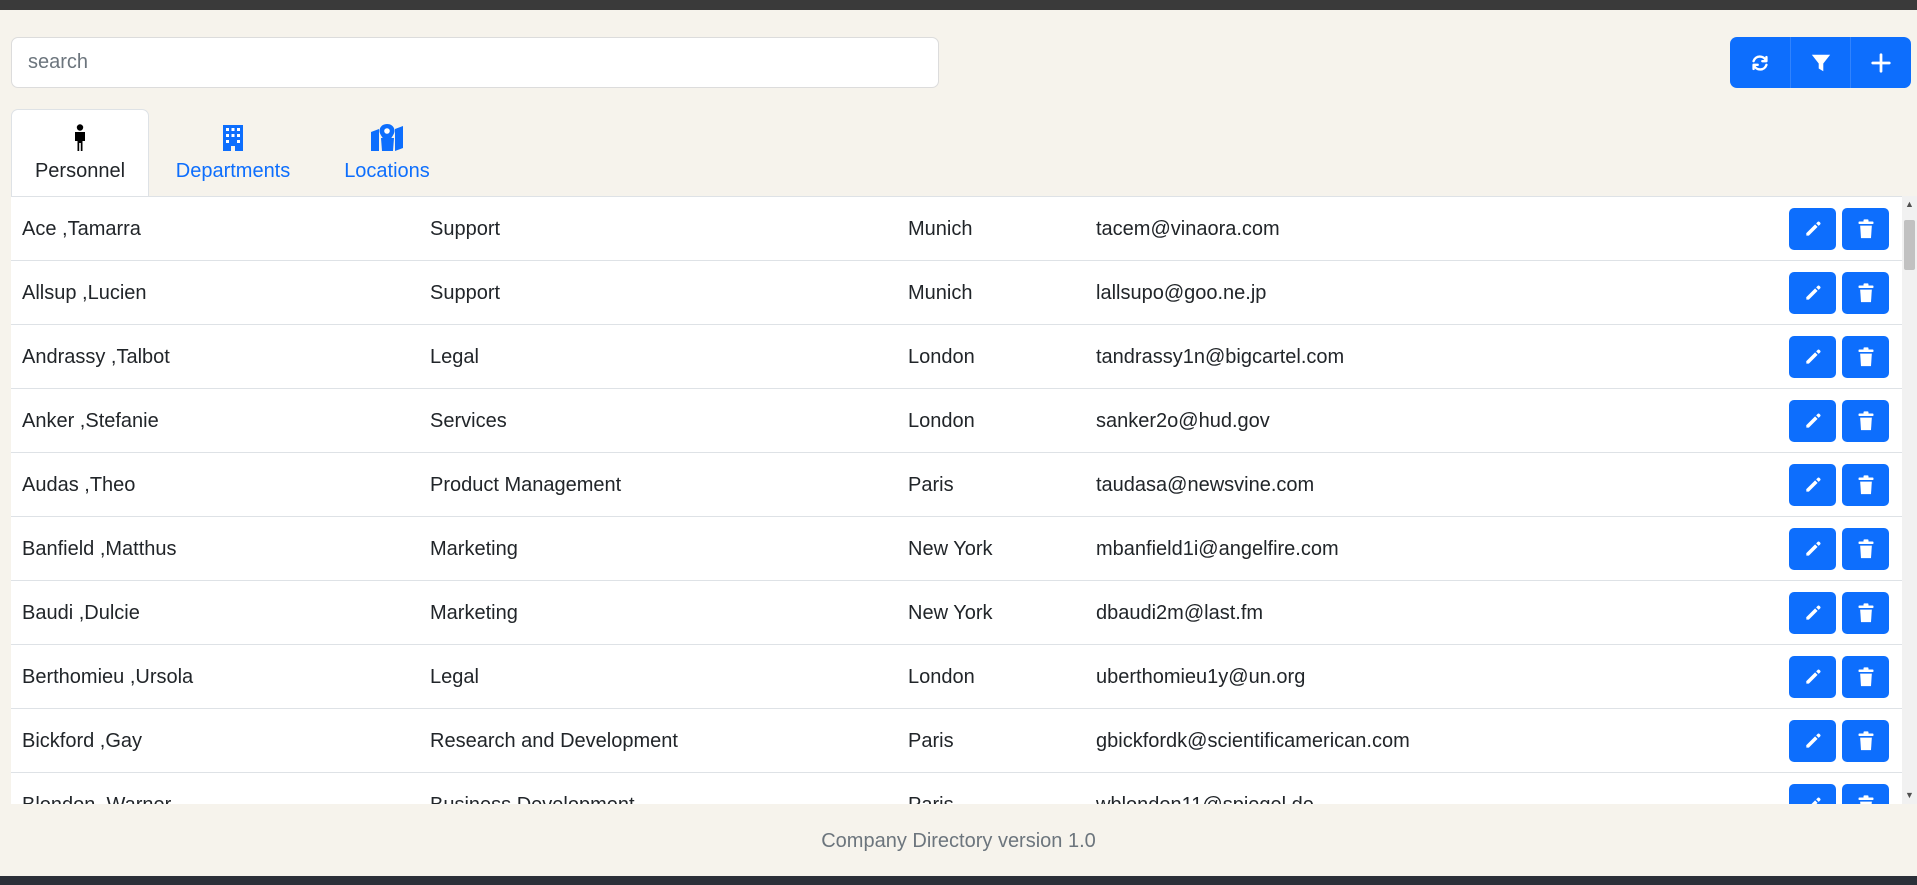 The height and width of the screenshot is (885, 1917). What do you see at coordinates (1909, 204) in the screenshot?
I see `scroll-up-icon: ▲` at bounding box center [1909, 204].